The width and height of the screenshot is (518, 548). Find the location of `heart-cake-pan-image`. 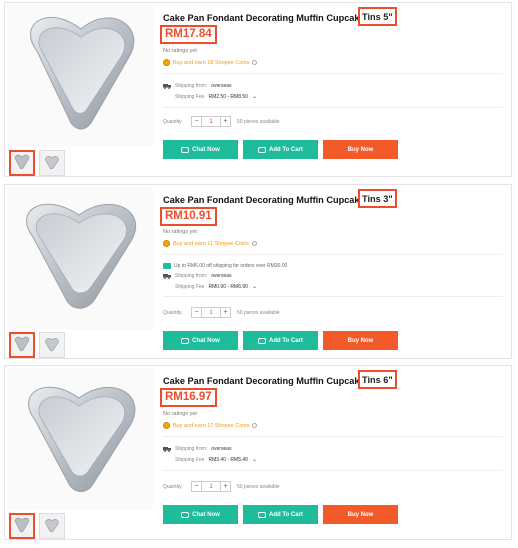

heart-cake-pan-image is located at coordinates (82, 73).